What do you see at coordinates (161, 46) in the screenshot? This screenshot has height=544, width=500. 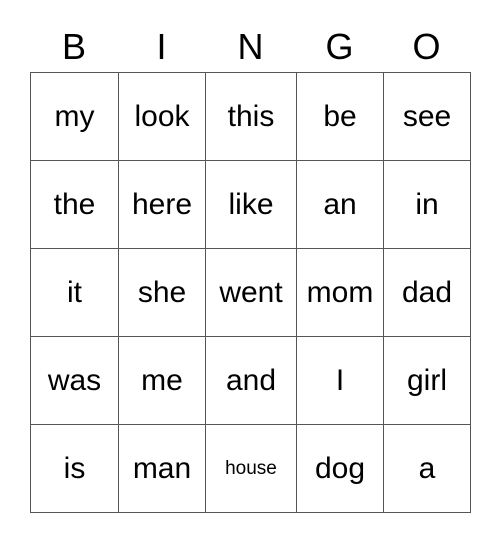 I see `bingo-header-letter-i: I` at bounding box center [161, 46].